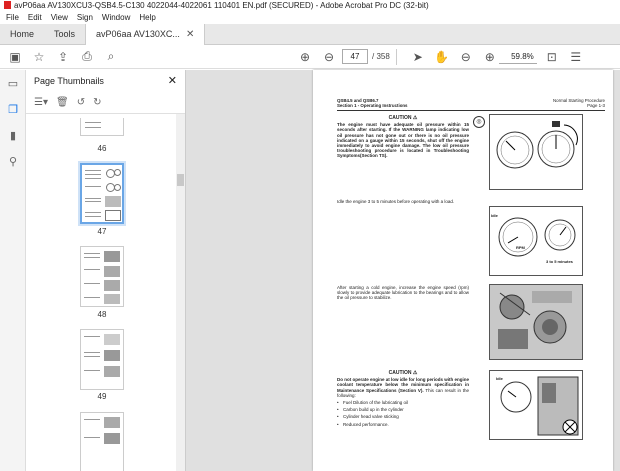  Describe the element at coordinates (403, 416) in the screenshot. I see `list-item: Cylinder head valve sticking` at that location.